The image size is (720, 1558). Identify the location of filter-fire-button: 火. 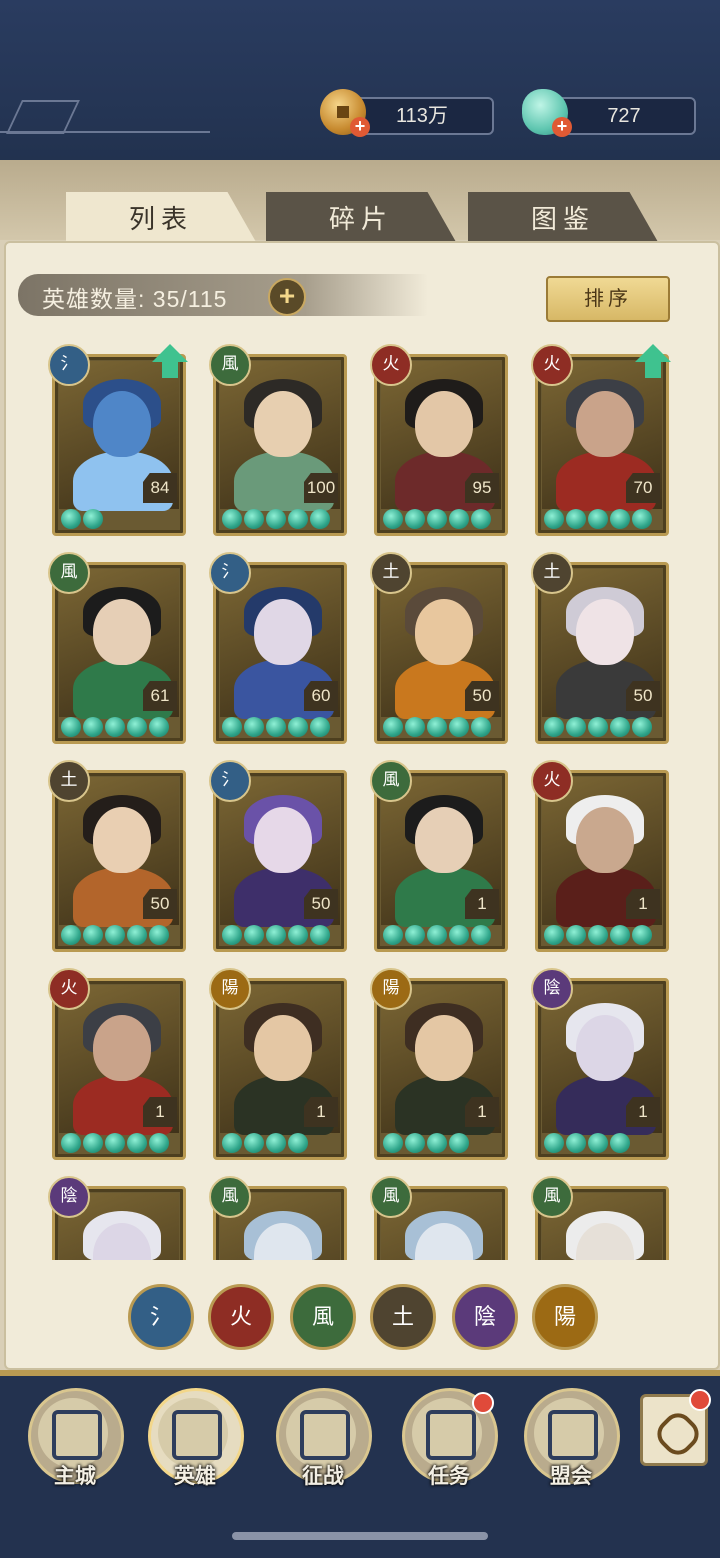
(241, 1317).